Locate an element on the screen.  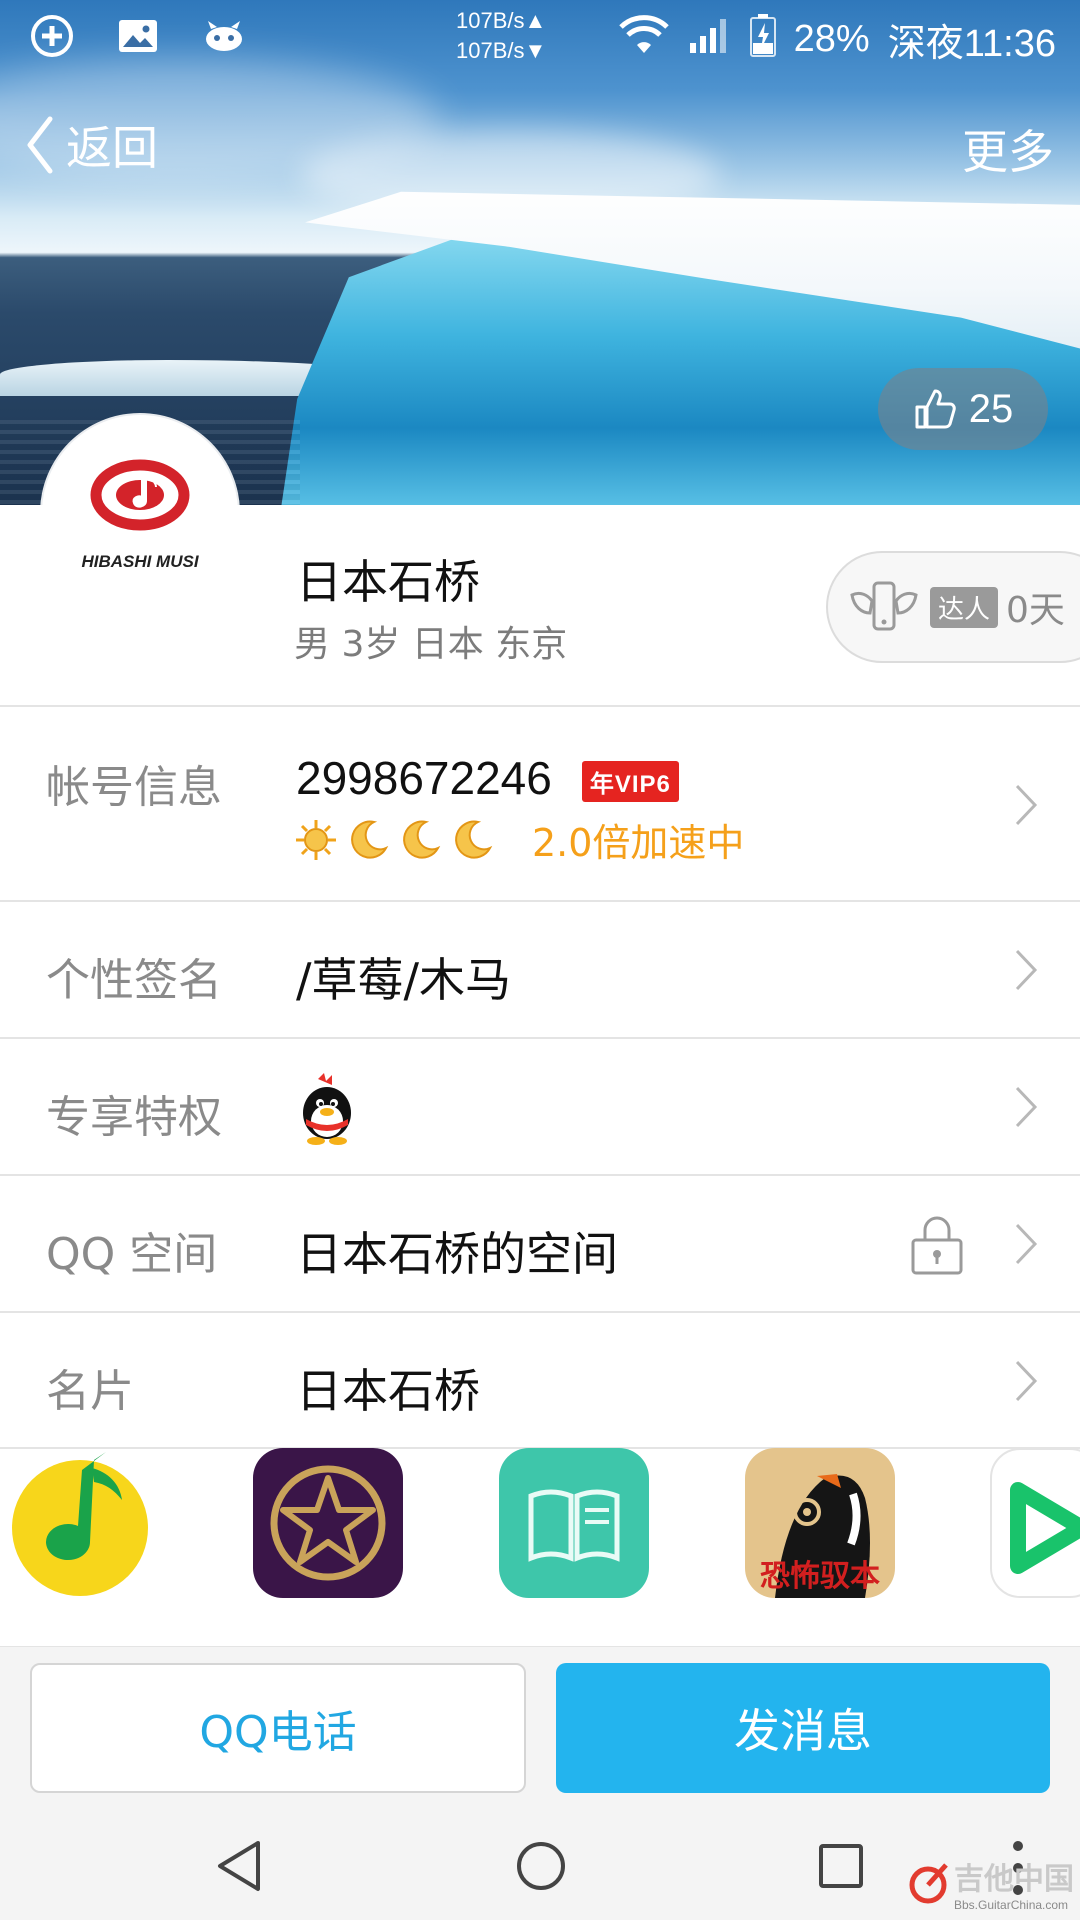
profile-name: 日本石桥 is located at coordinates (388, 582).